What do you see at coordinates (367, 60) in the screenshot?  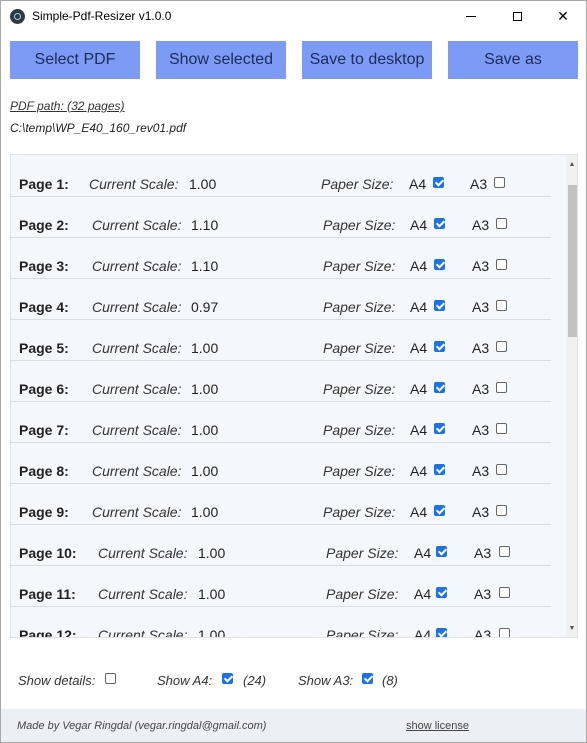 I see `save-to-desktop-button: Save to desktop` at bounding box center [367, 60].